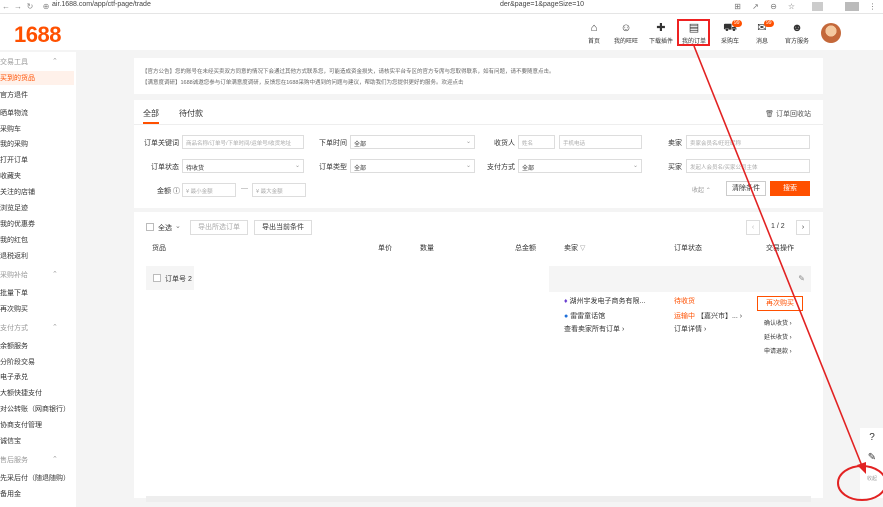  What do you see at coordinates (860, 483) in the screenshot?
I see `annotation-circle` at bounding box center [860, 483].